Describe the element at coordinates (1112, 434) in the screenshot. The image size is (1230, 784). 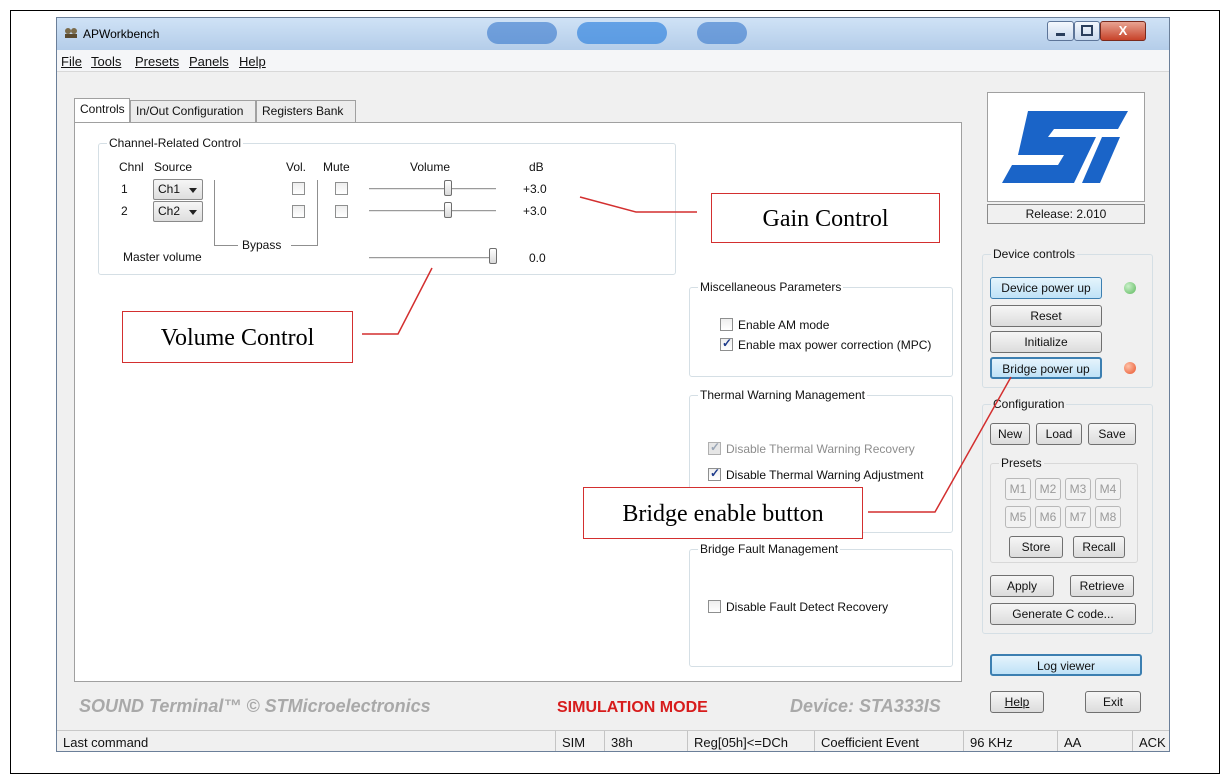
I see `save-button: Save` at that location.